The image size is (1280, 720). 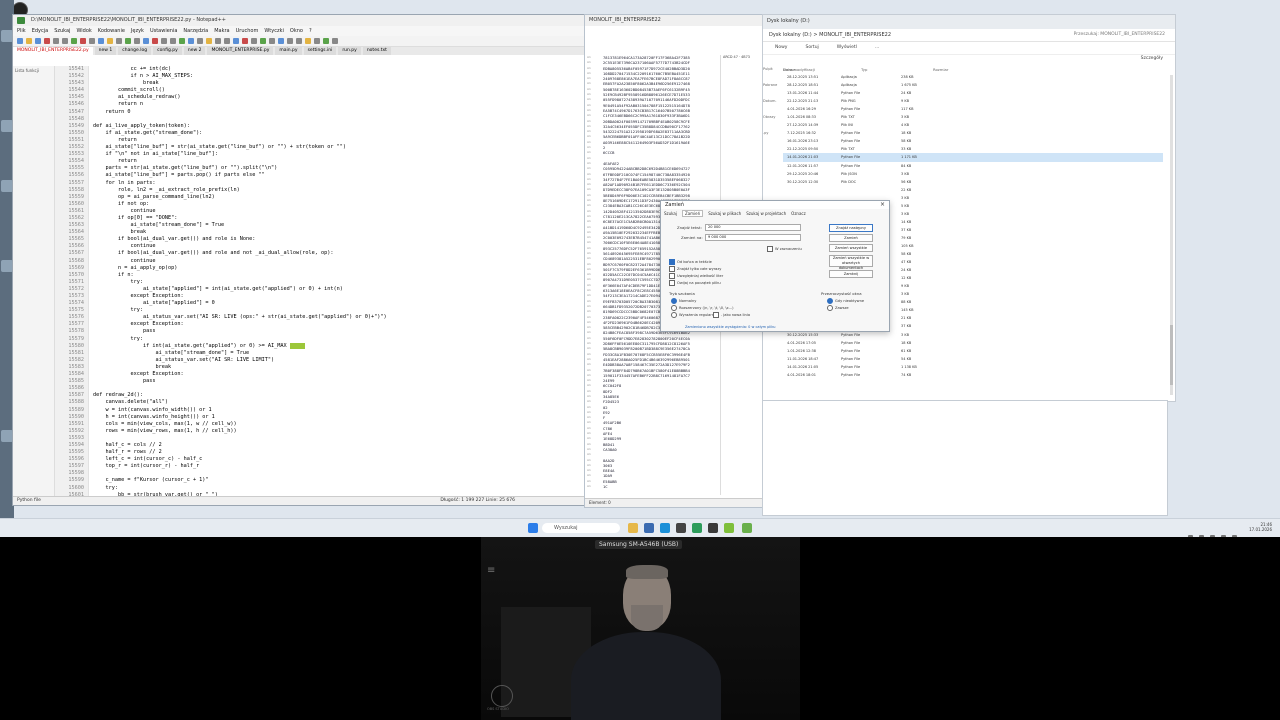 I want to click on replace-dialog-title: Zamień, so click(x=775, y=205).